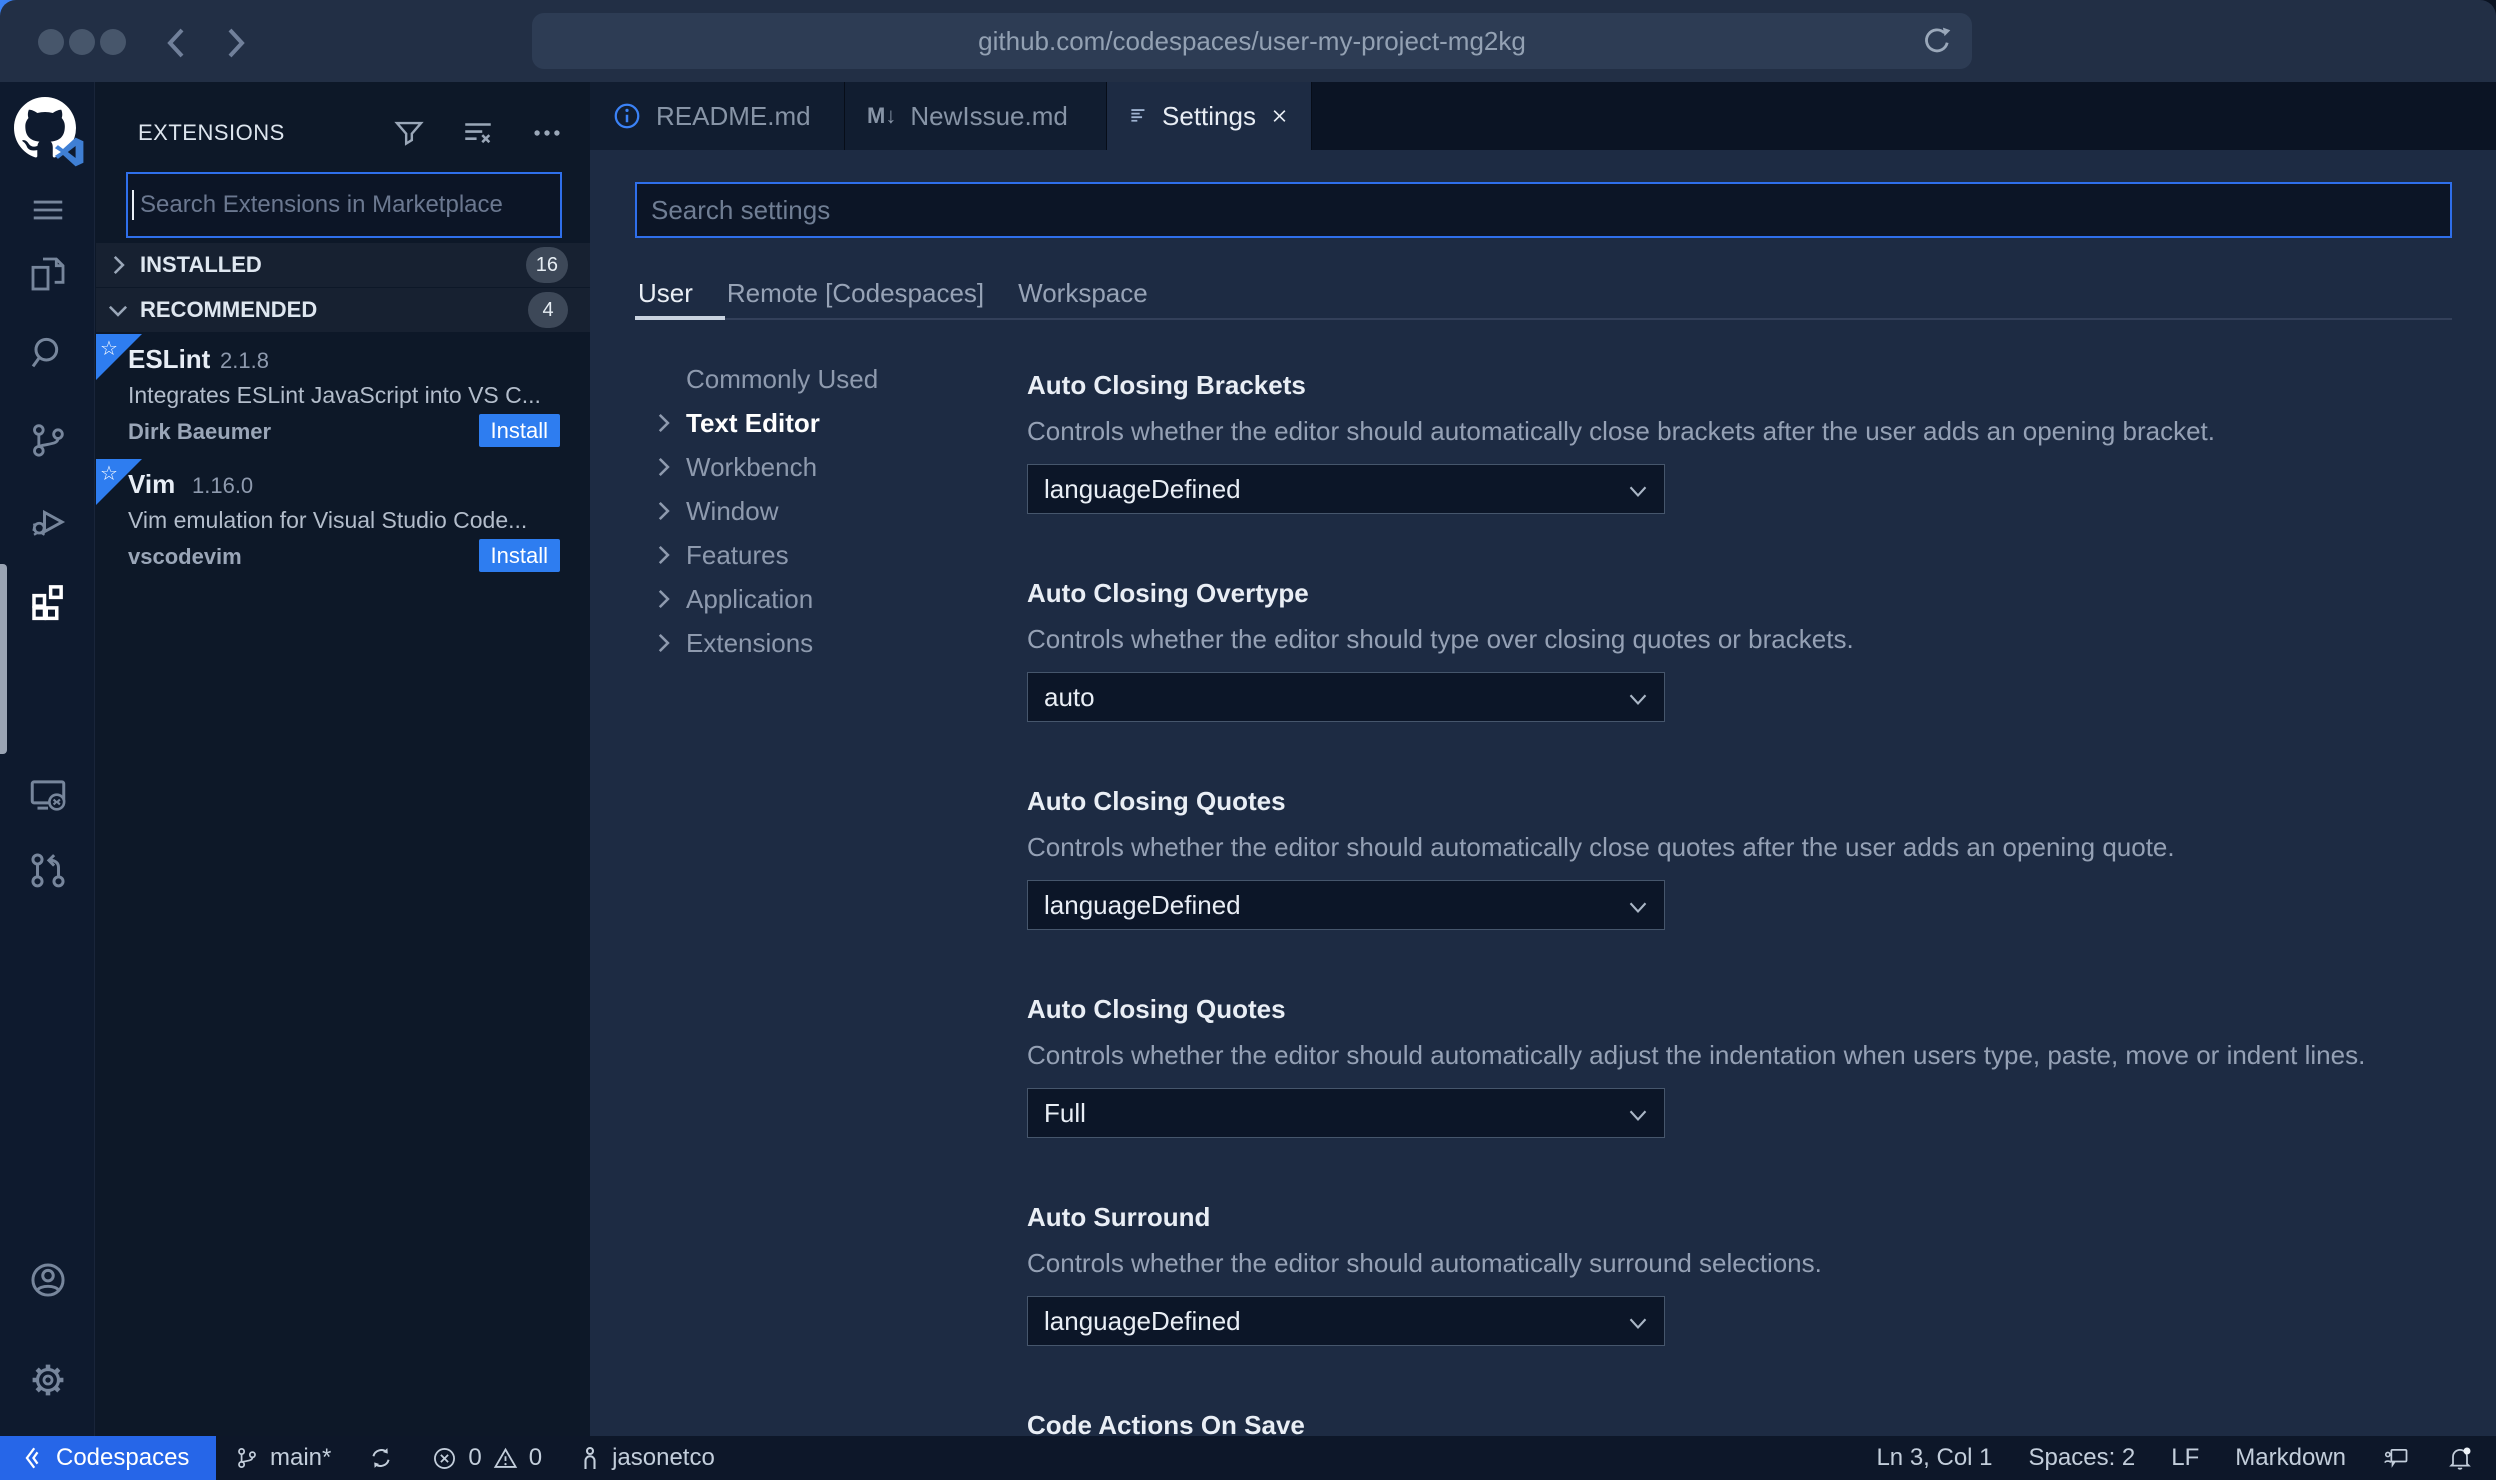 This screenshot has width=2496, height=1480. What do you see at coordinates (211, 132) in the screenshot?
I see `sidebar-title: EXTENSIONS` at bounding box center [211, 132].